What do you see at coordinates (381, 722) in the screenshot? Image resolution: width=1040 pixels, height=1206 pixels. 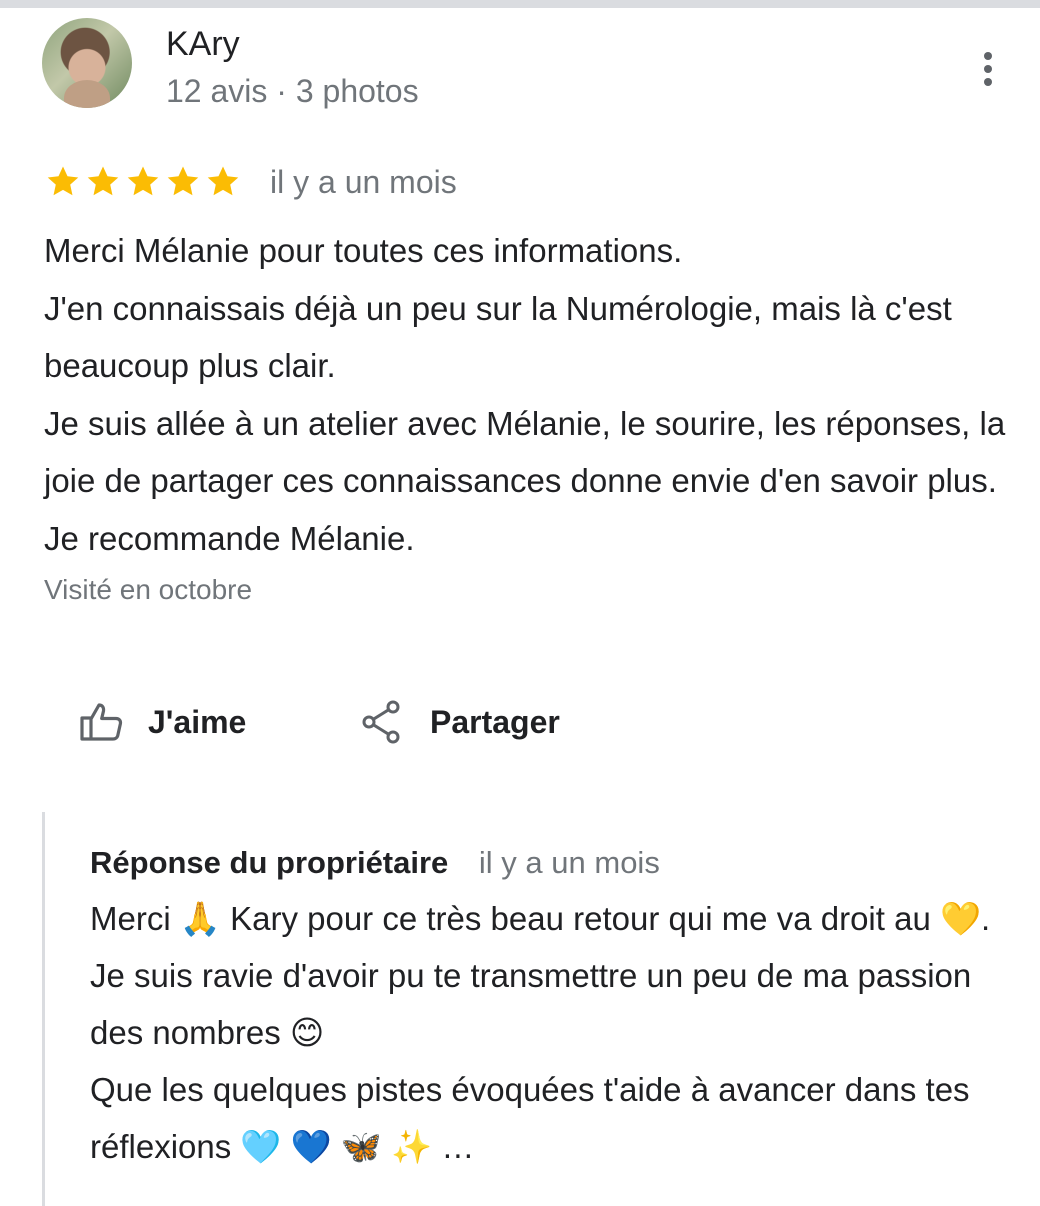 I see `share-icon` at bounding box center [381, 722].